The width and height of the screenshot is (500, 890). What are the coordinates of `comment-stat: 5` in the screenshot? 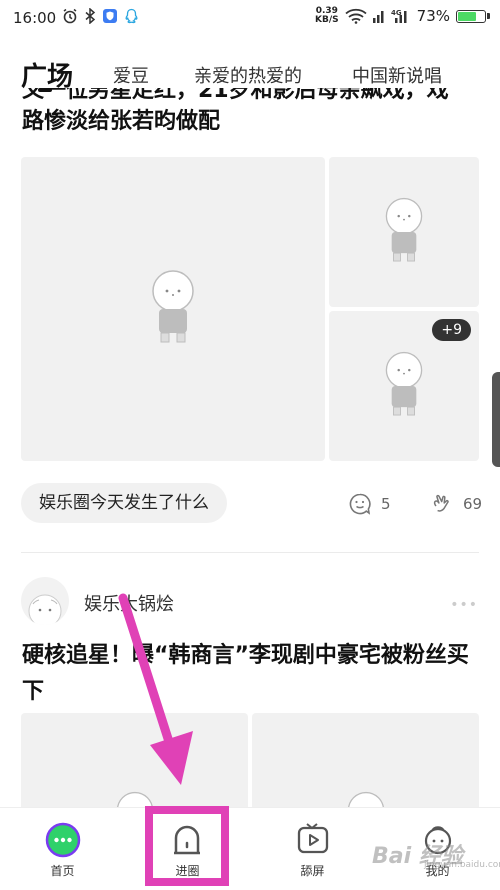 It's located at (369, 504).